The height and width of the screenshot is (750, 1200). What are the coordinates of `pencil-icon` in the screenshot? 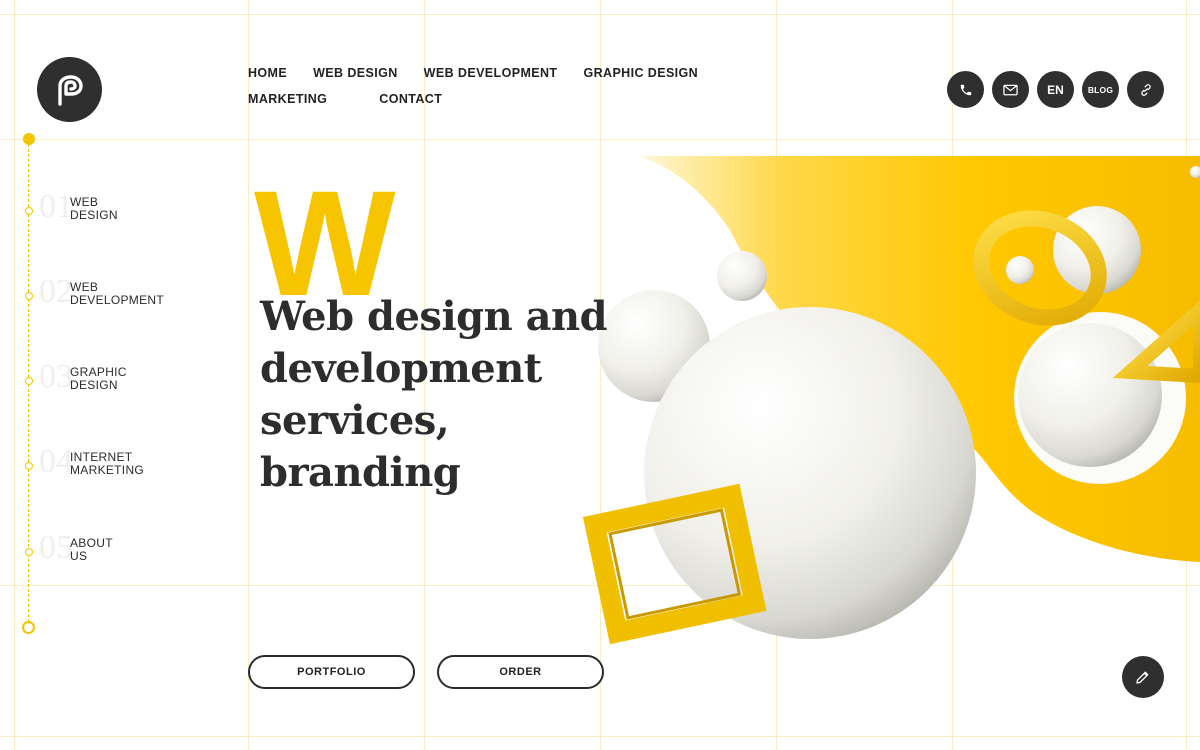 It's located at (1142, 677).